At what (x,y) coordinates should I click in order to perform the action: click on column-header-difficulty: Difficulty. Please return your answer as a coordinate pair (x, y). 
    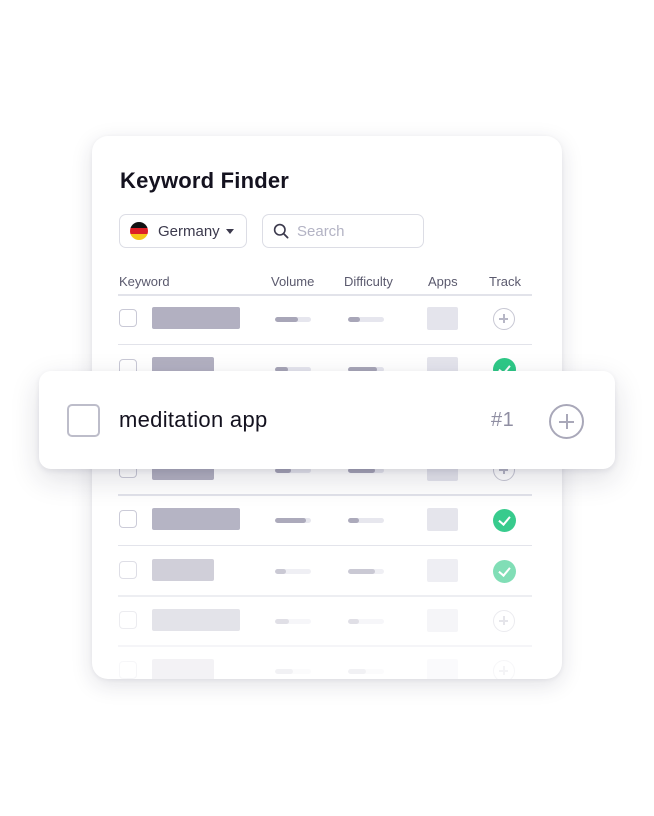
    Looking at the image, I should click on (368, 281).